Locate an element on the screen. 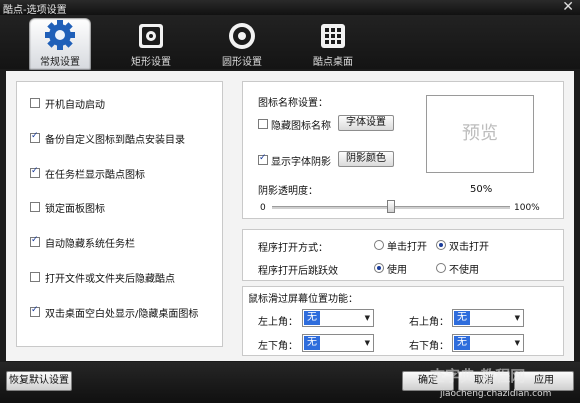 The width and height of the screenshot is (580, 403). title-bar: 酷点-选项设置 ✕ is located at coordinates (290, 8).